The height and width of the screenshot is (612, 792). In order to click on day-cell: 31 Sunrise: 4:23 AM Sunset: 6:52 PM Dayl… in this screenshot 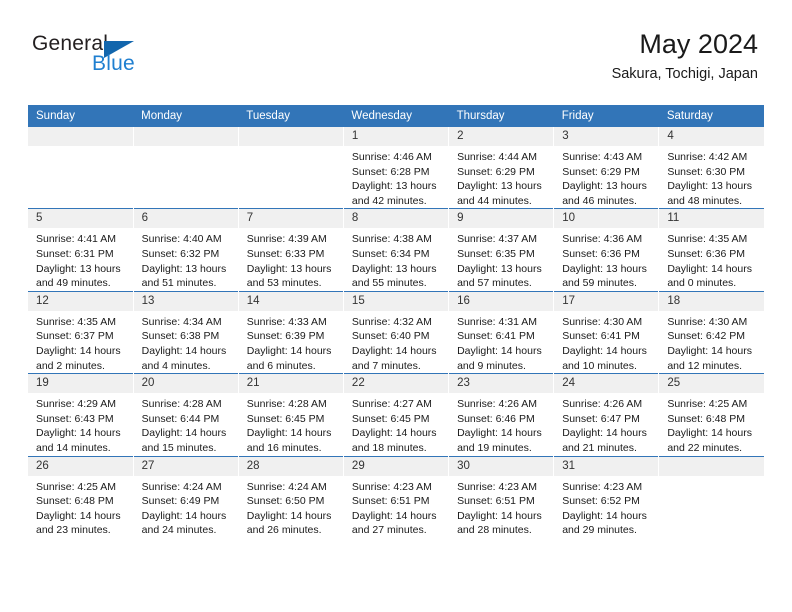, I will do `click(606, 496)`.